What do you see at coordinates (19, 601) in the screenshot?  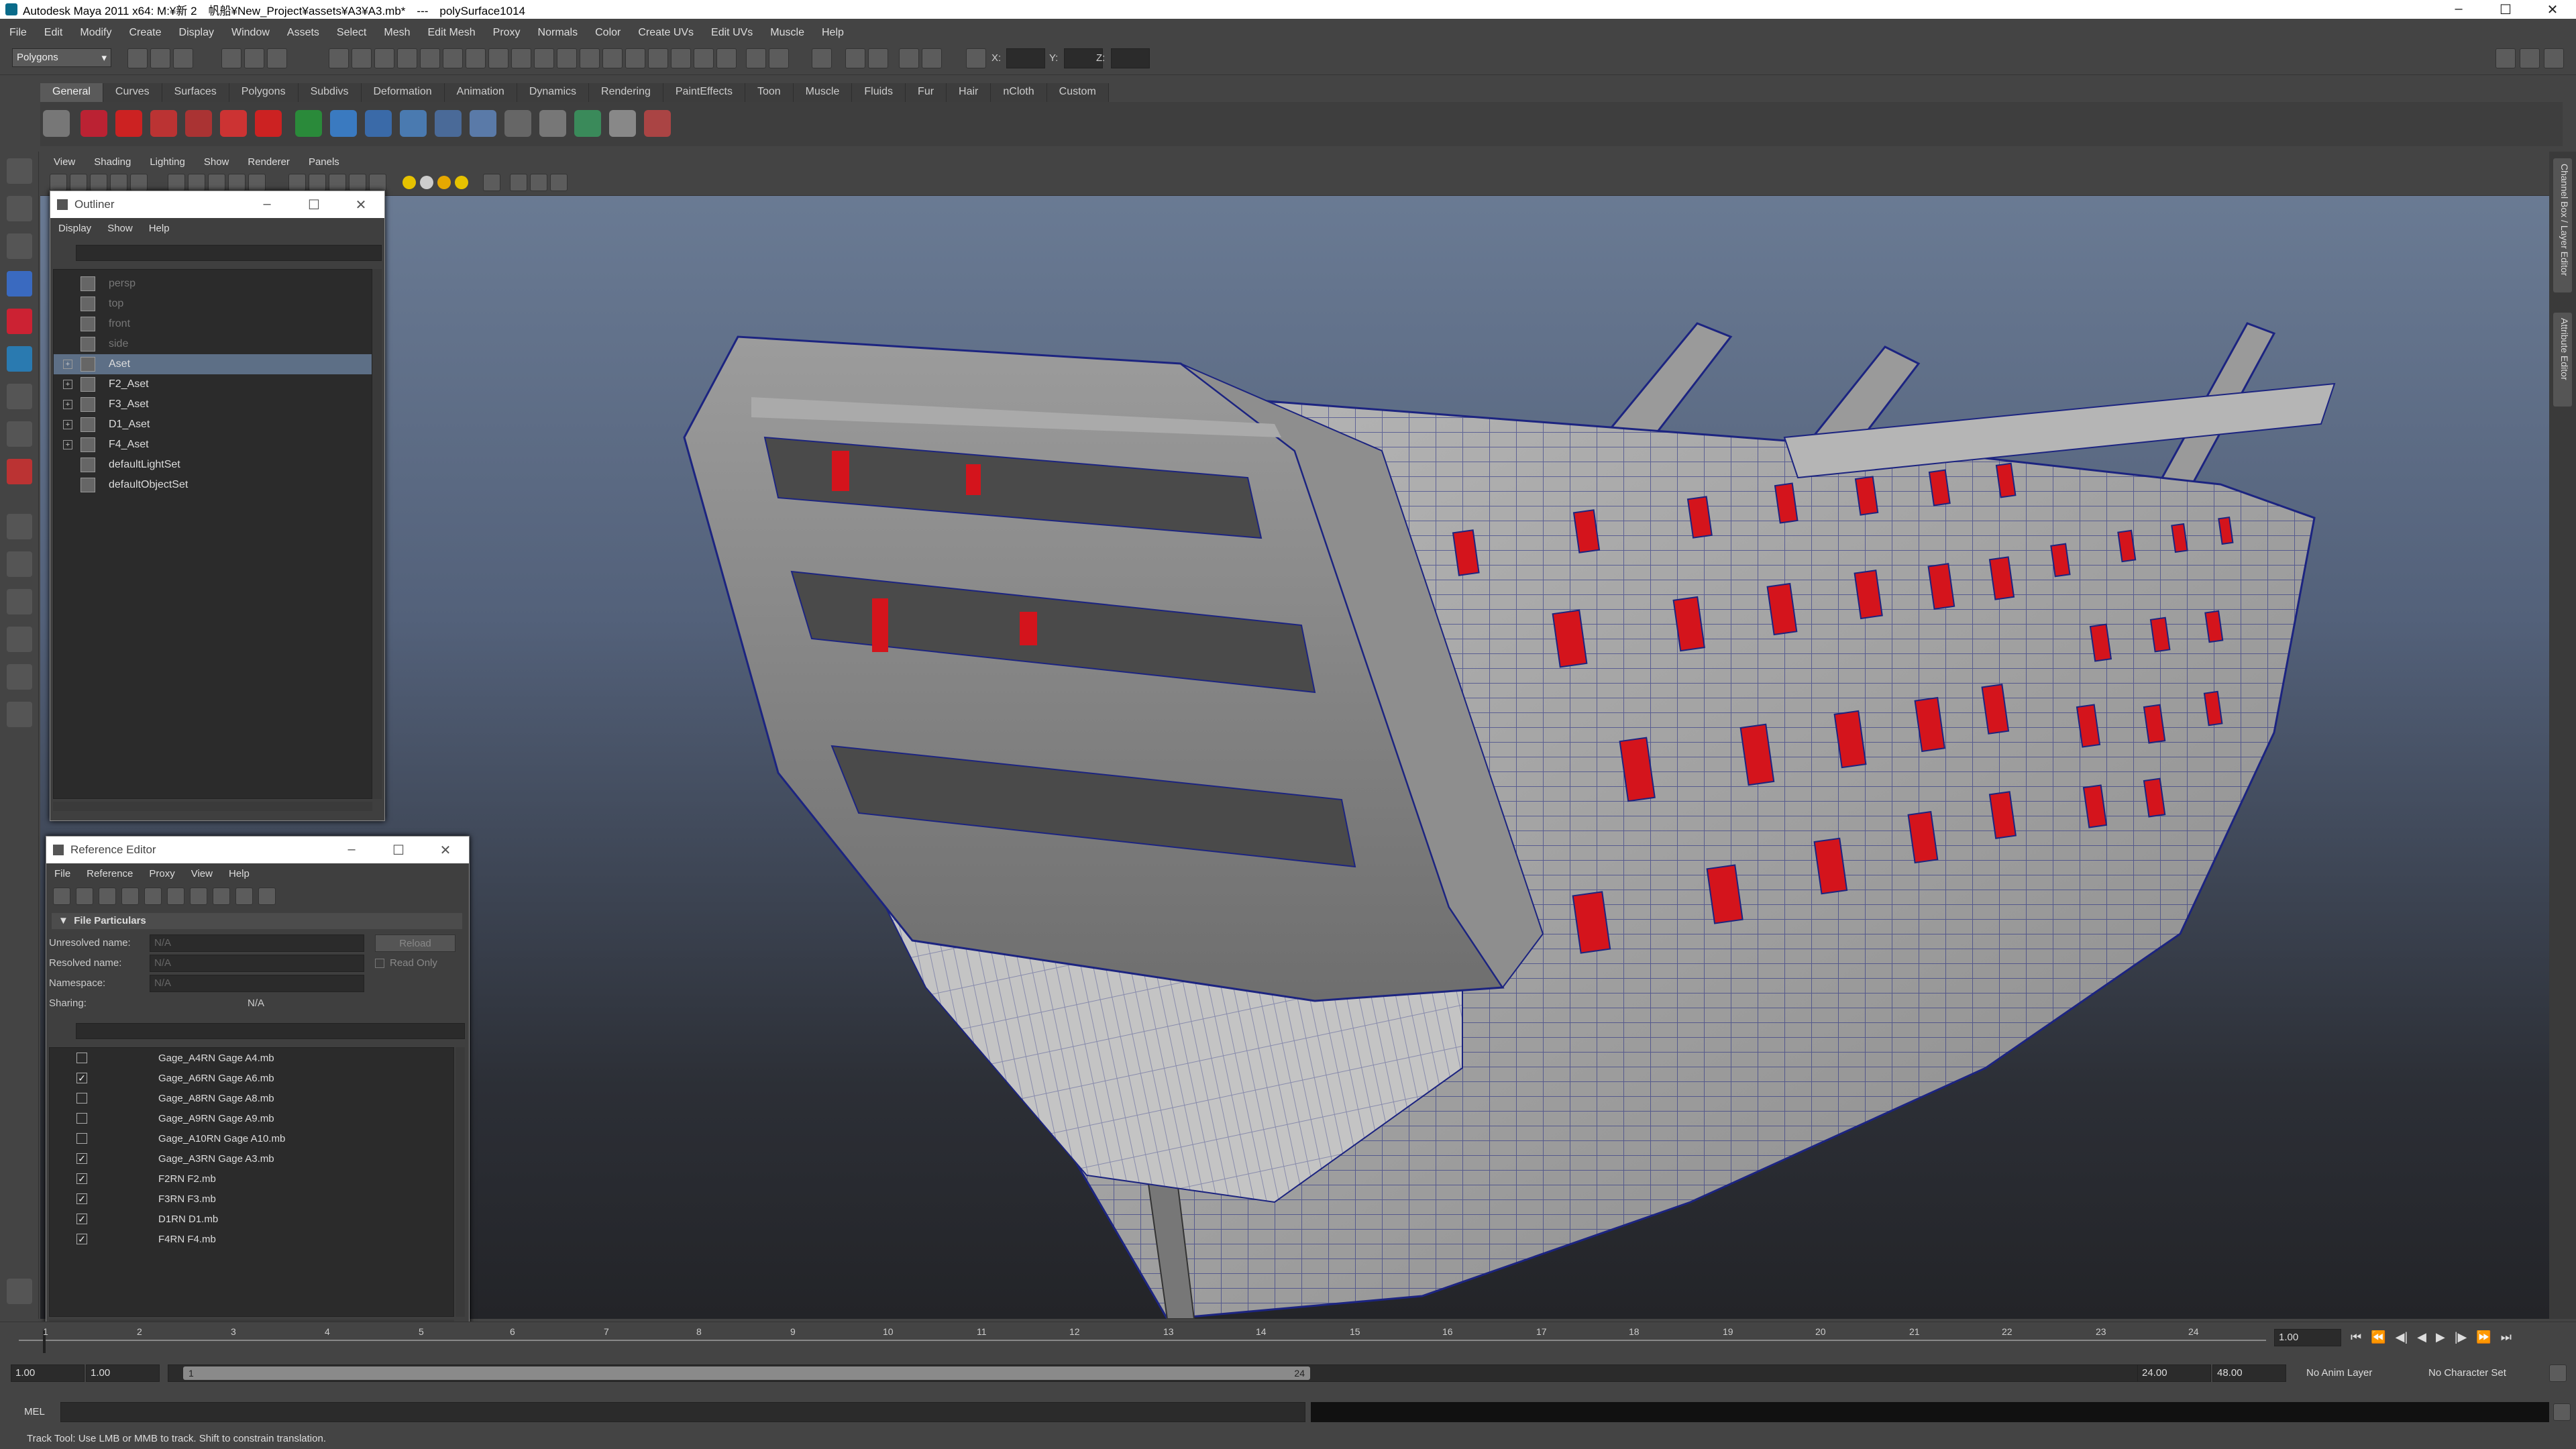 I see `persp-outliner-layout-icon` at bounding box center [19, 601].